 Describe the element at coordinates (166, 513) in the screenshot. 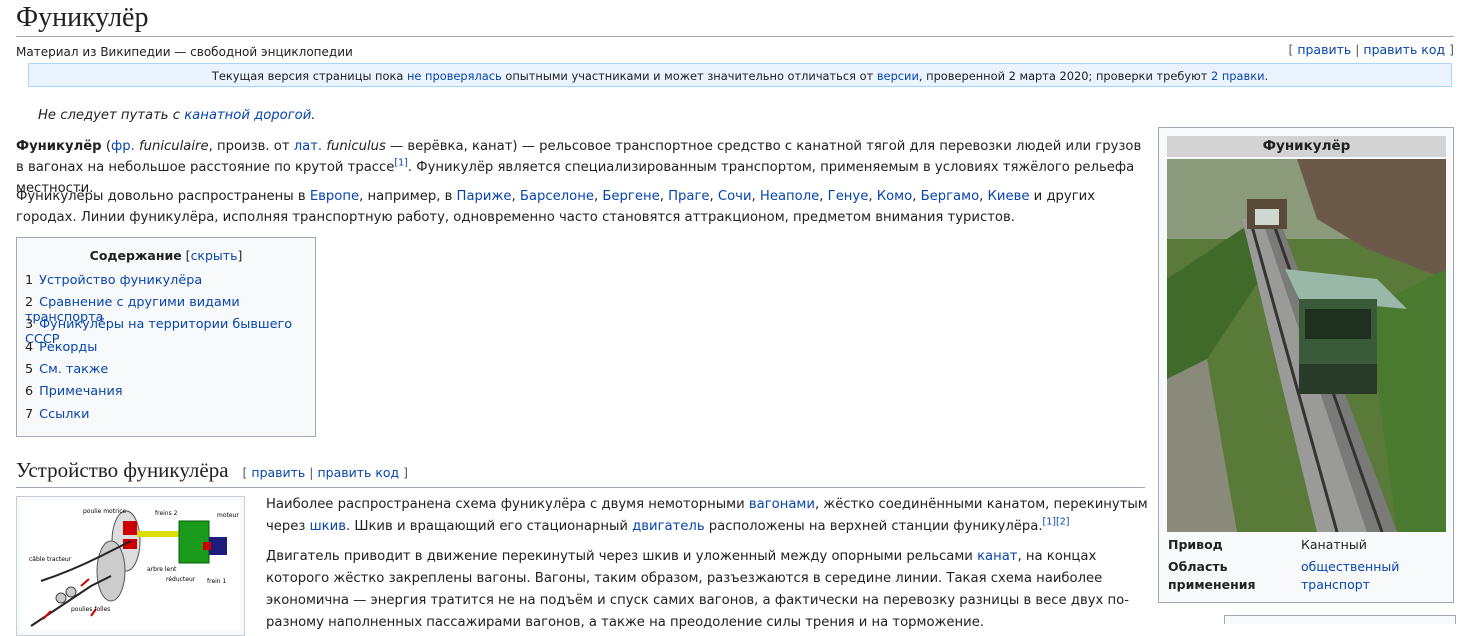

I see `diagram-label: freins 2` at that location.